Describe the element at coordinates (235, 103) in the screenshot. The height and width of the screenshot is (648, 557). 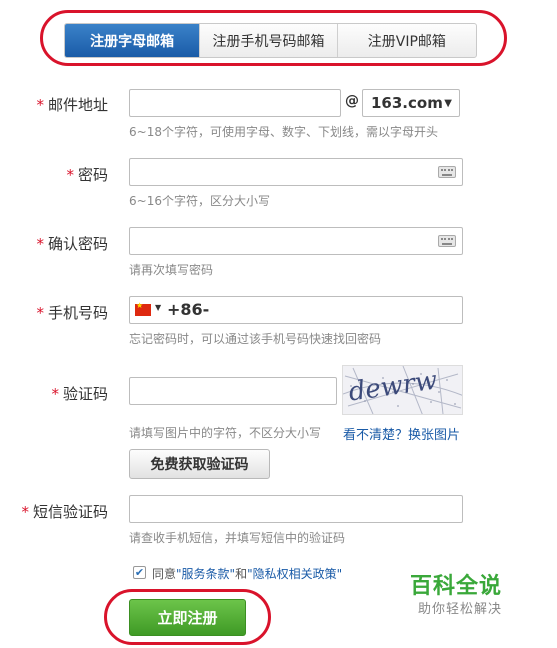
I see `email-input` at that location.